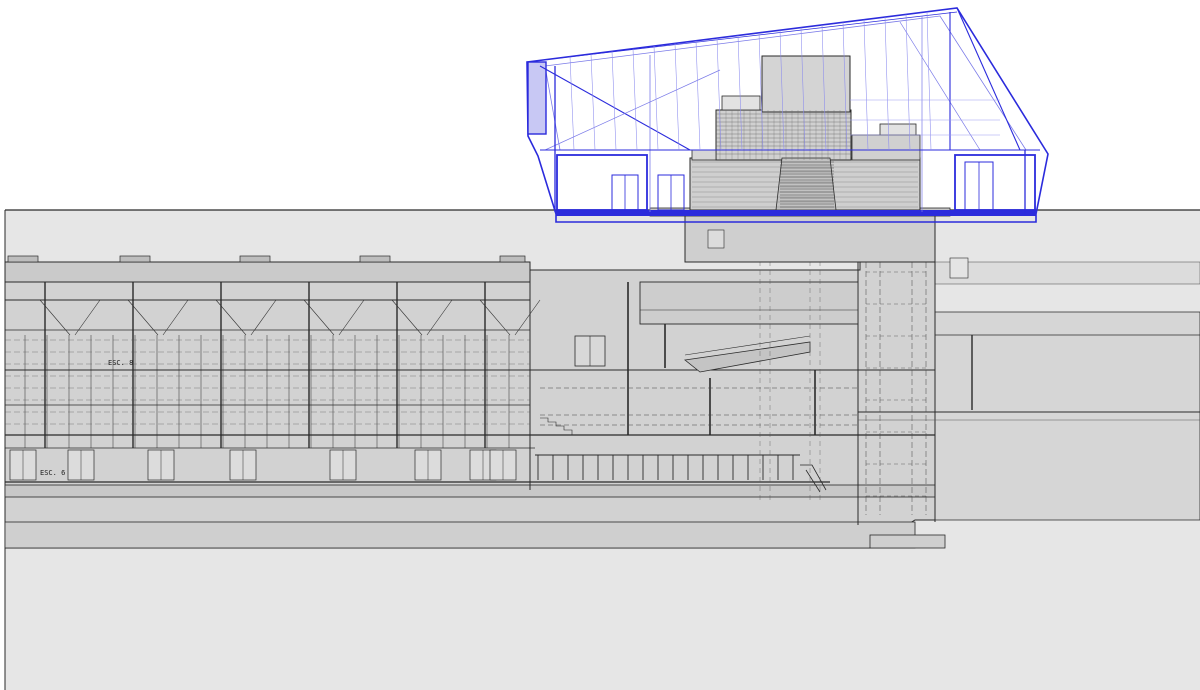 The image size is (1200, 690). I want to click on central-tower, so click(800, 159).